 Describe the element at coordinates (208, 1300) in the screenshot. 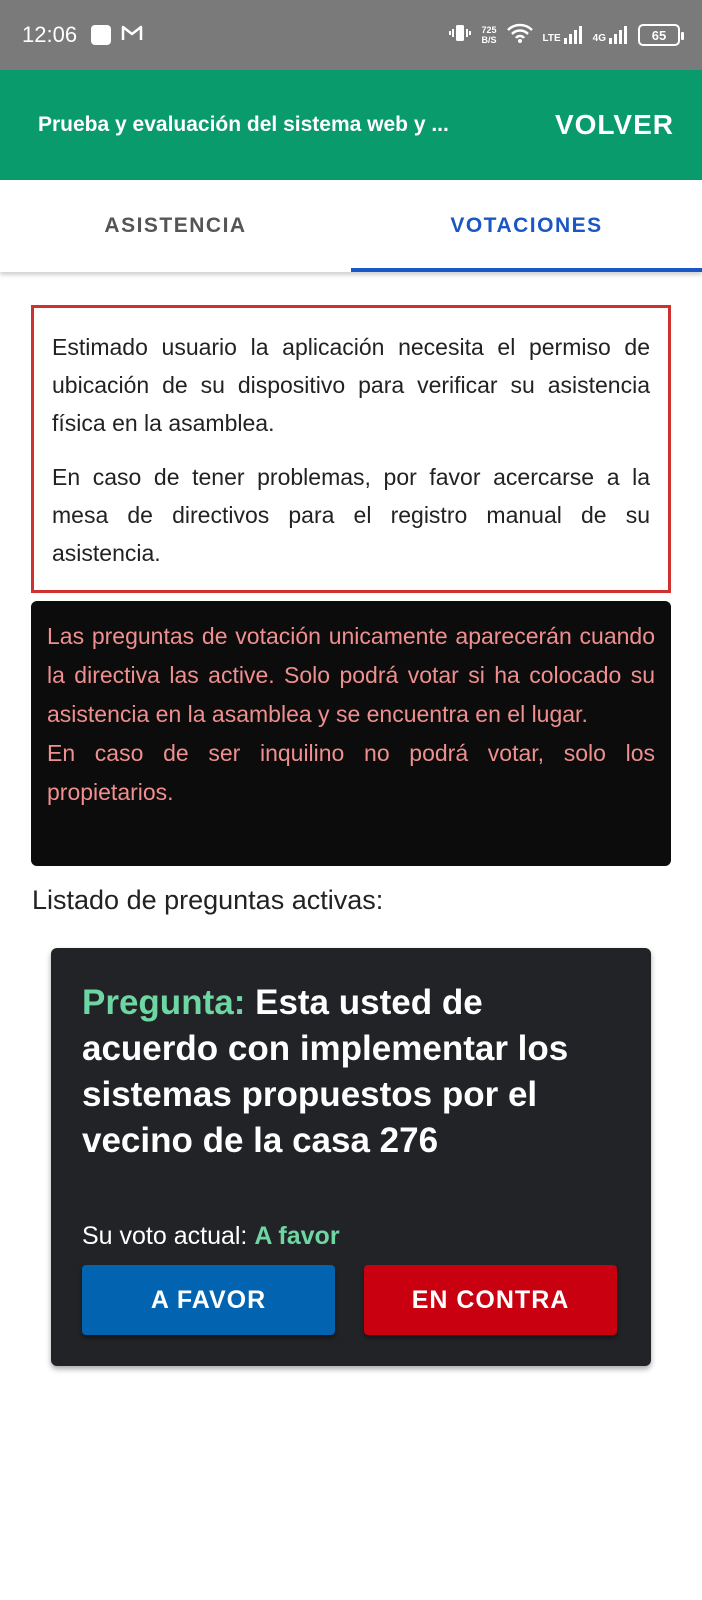

I see `vote-favor-button: A FAVOR` at that location.